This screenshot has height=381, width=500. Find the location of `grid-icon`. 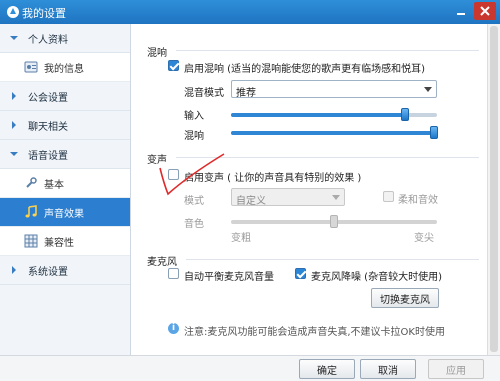

grid-icon is located at coordinates (31, 241).